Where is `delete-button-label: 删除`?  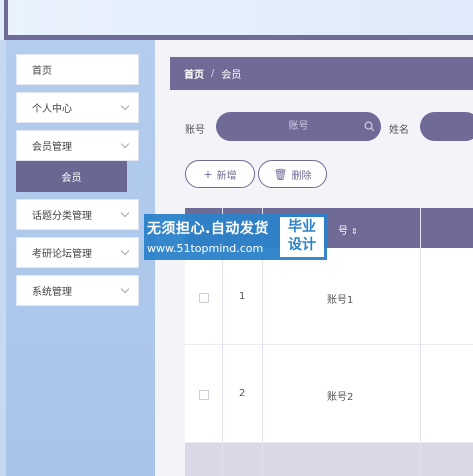
delete-button-label: 删除 is located at coordinates (301, 176).